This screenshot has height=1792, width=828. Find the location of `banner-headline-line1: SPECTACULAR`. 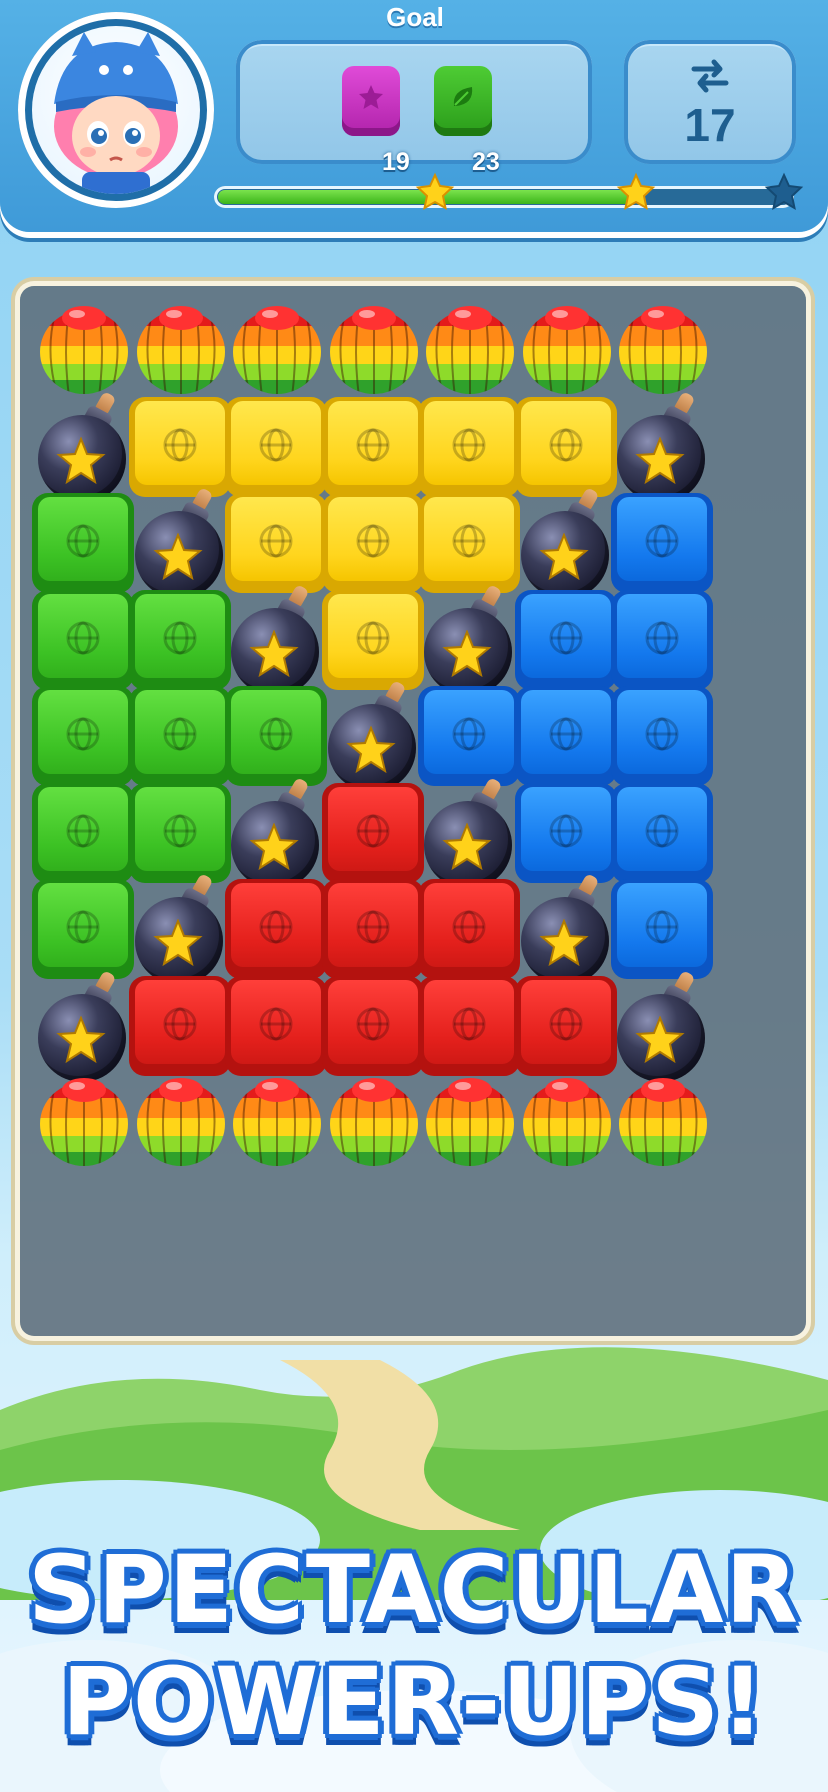

banner-headline-line1: SPECTACULAR is located at coordinates (414, 1590).